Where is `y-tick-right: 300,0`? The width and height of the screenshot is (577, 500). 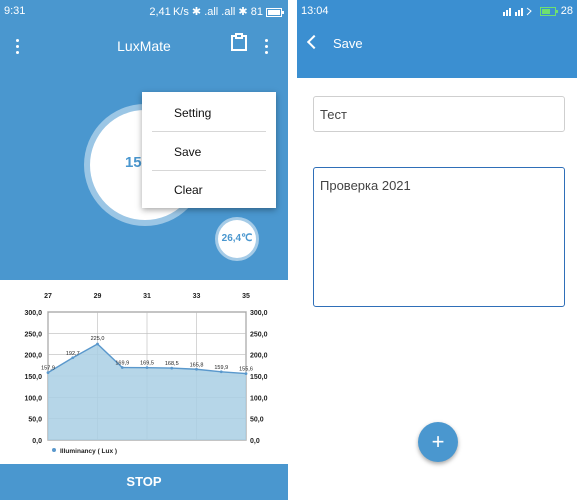 y-tick-right: 300,0 is located at coordinates (259, 313).